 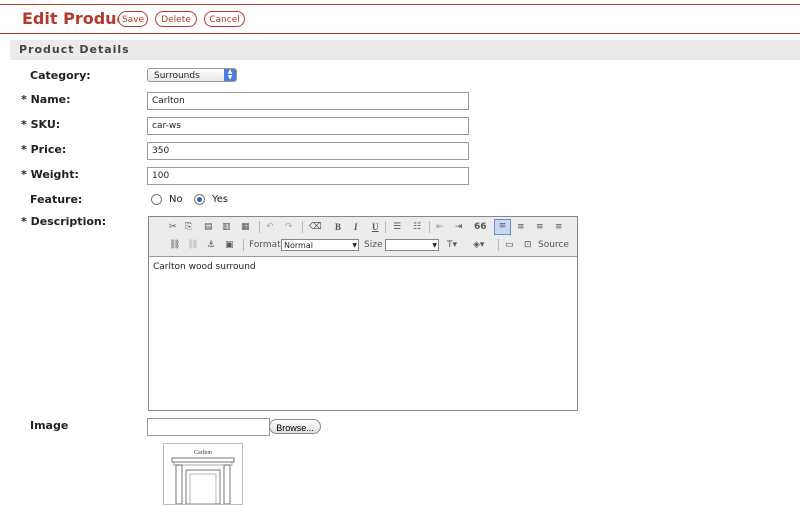 I want to click on feature-label: Feature:, so click(x=56, y=199).